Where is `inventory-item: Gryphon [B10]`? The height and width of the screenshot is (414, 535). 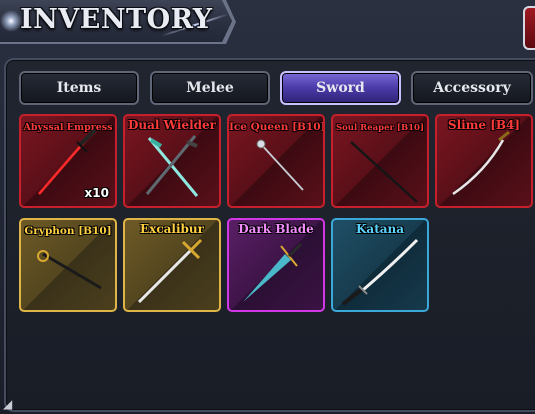 inventory-item: Gryphon [B10] is located at coordinates (68, 265).